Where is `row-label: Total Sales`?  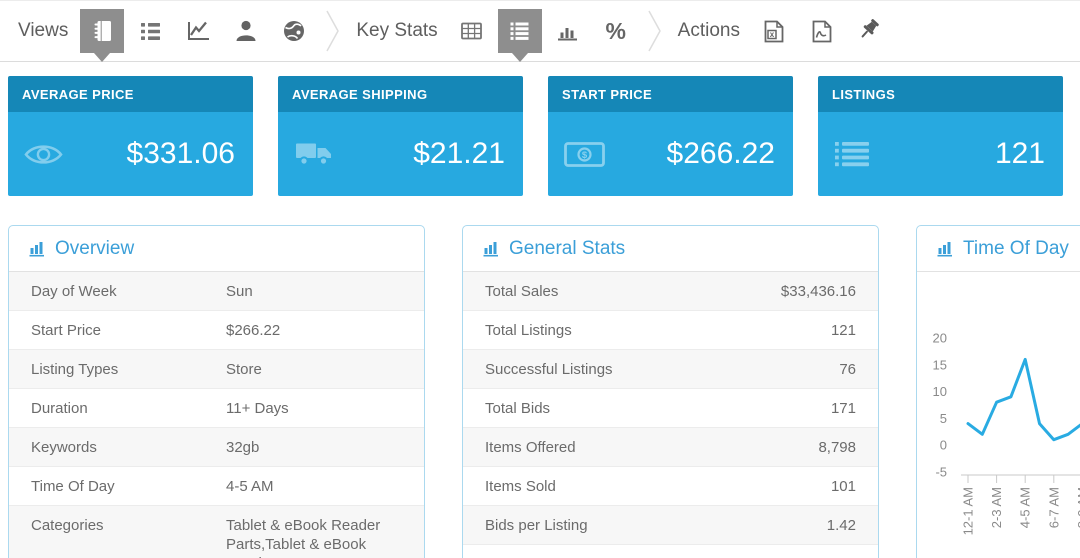
row-label: Total Sales is located at coordinates (522, 291).